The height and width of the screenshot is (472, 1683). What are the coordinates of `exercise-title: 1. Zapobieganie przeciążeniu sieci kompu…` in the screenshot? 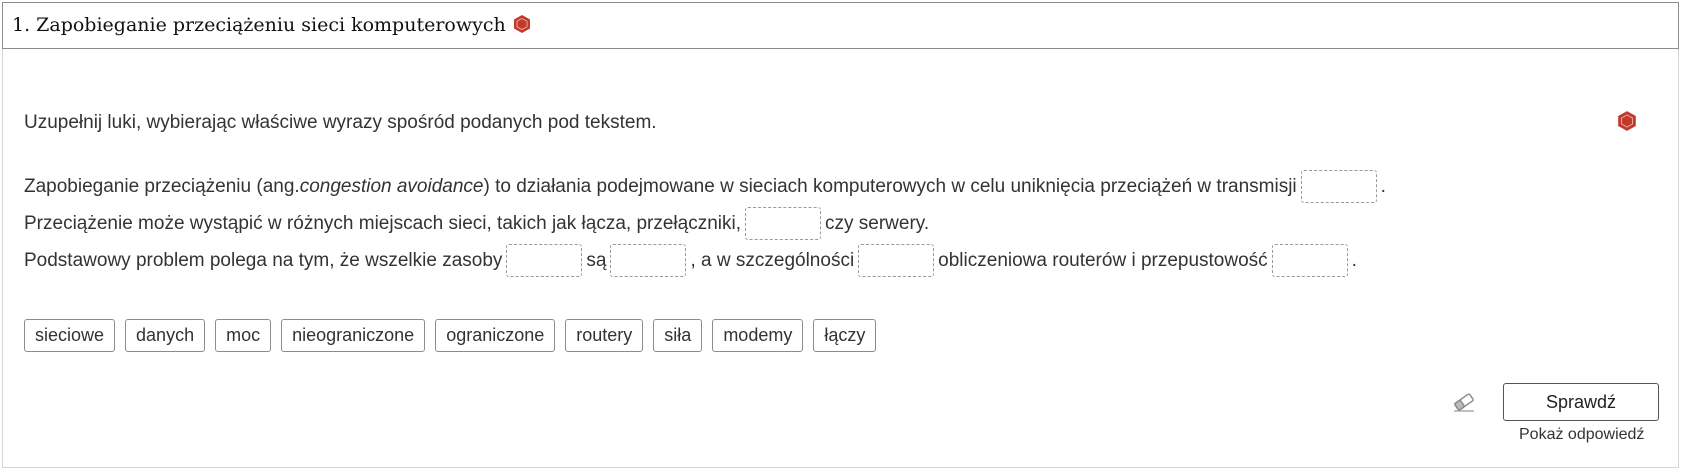 It's located at (259, 25).